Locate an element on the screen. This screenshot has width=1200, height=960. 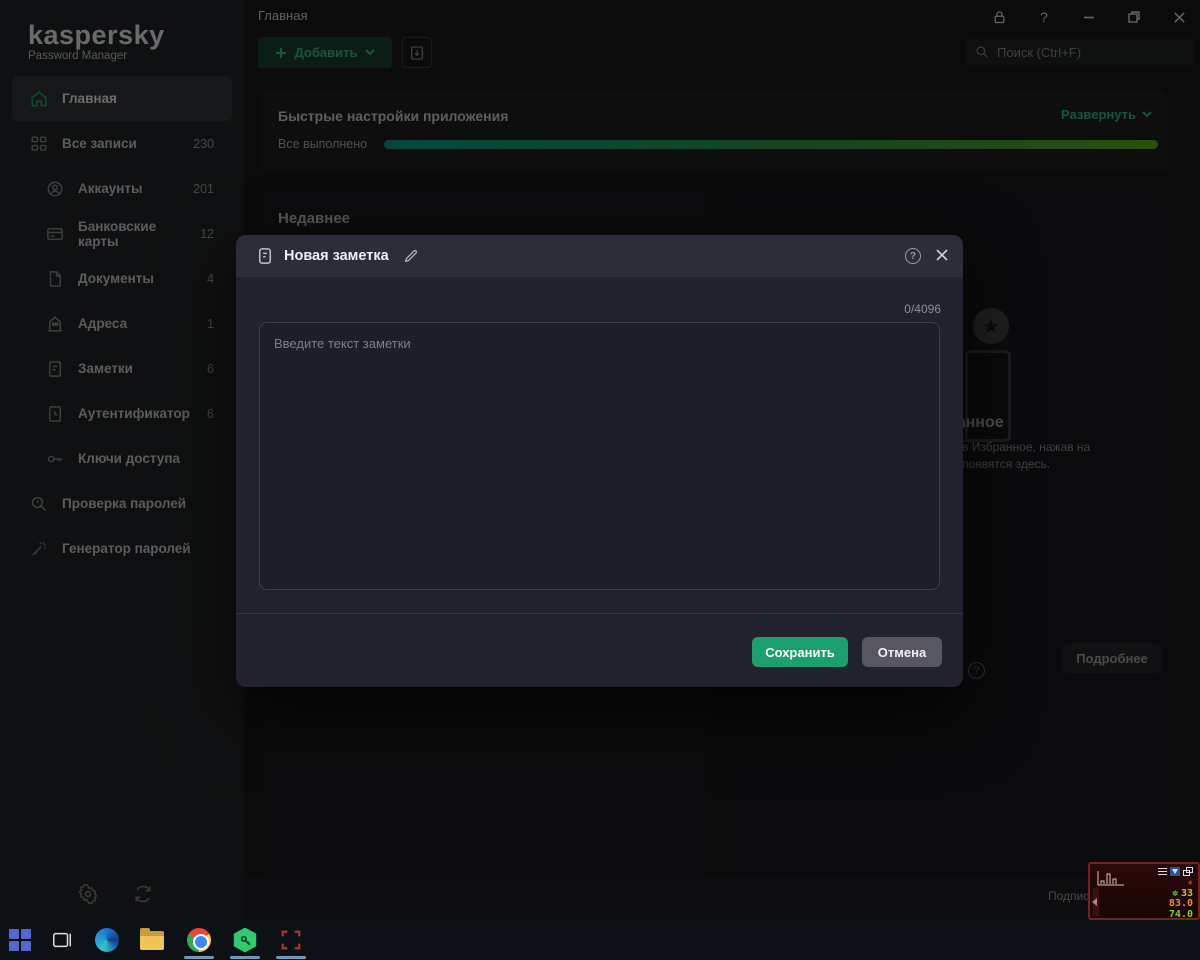
windows-logo-icon is located at coordinates (20, 940).